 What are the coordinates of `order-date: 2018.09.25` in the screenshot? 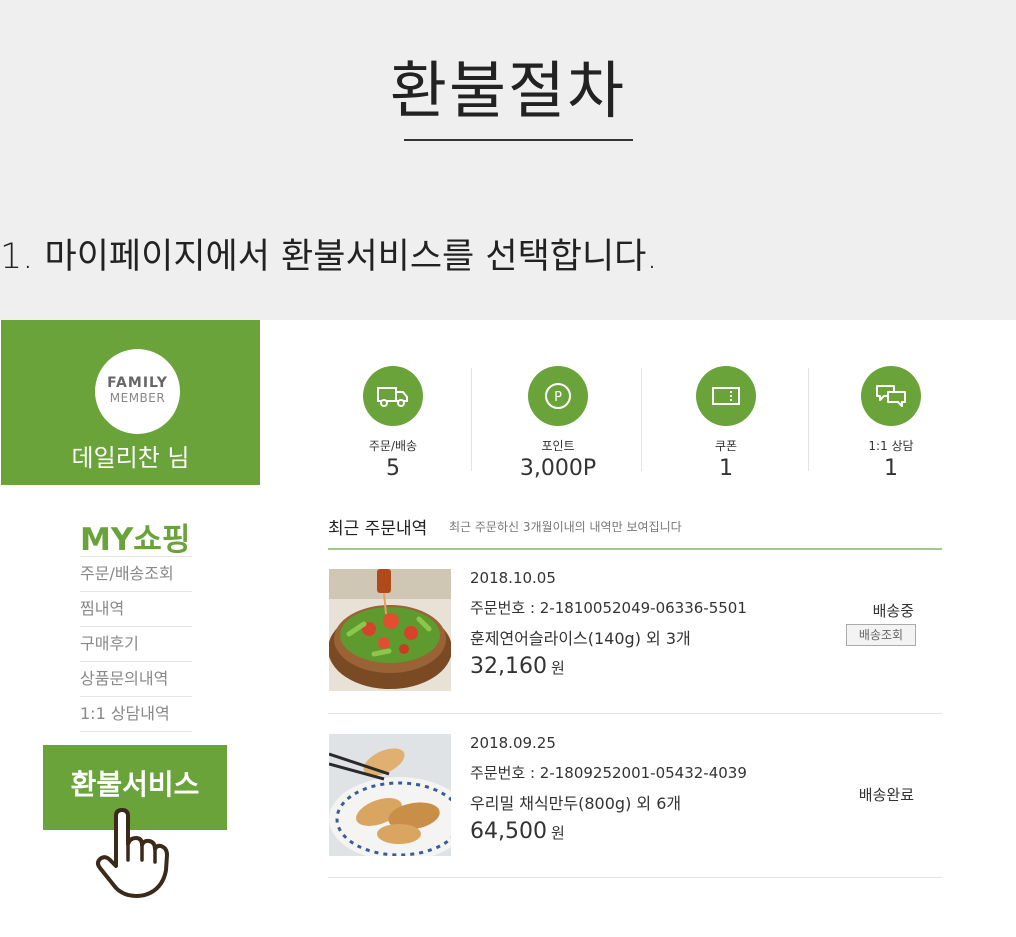 It's located at (513, 743).